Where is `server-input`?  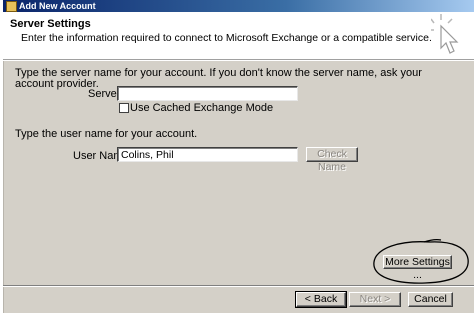 server-input is located at coordinates (207, 93).